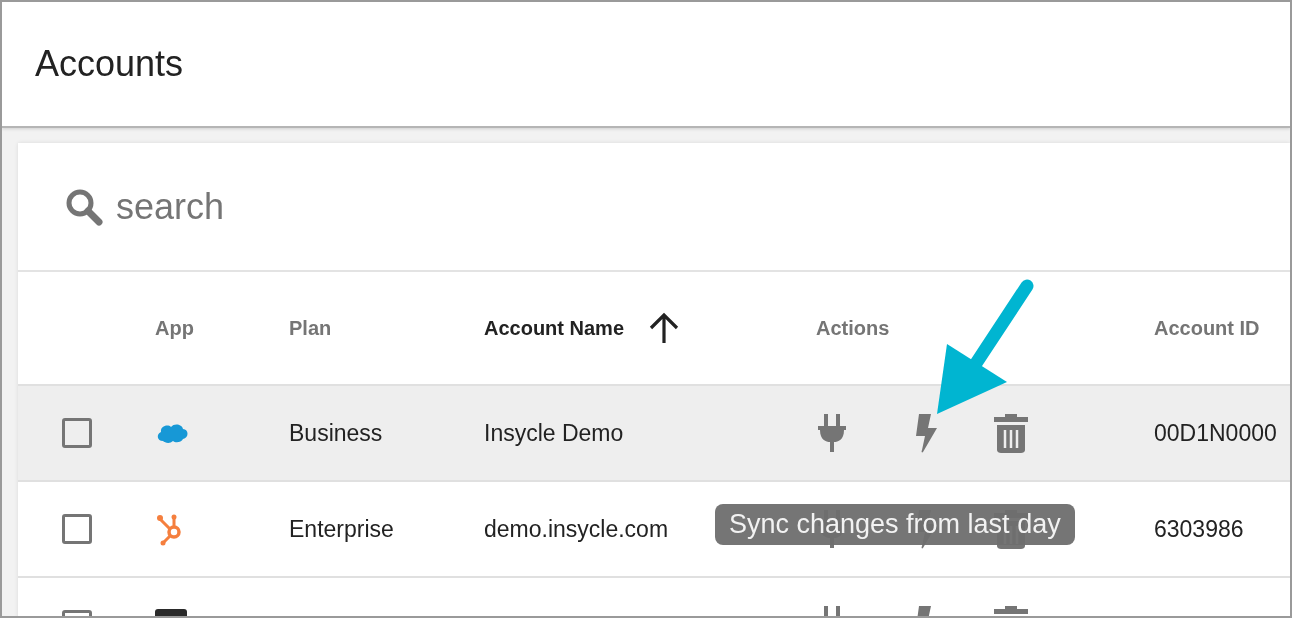  Describe the element at coordinates (576, 529) in the screenshot. I see `table-cell: demo.insycle.com` at that location.